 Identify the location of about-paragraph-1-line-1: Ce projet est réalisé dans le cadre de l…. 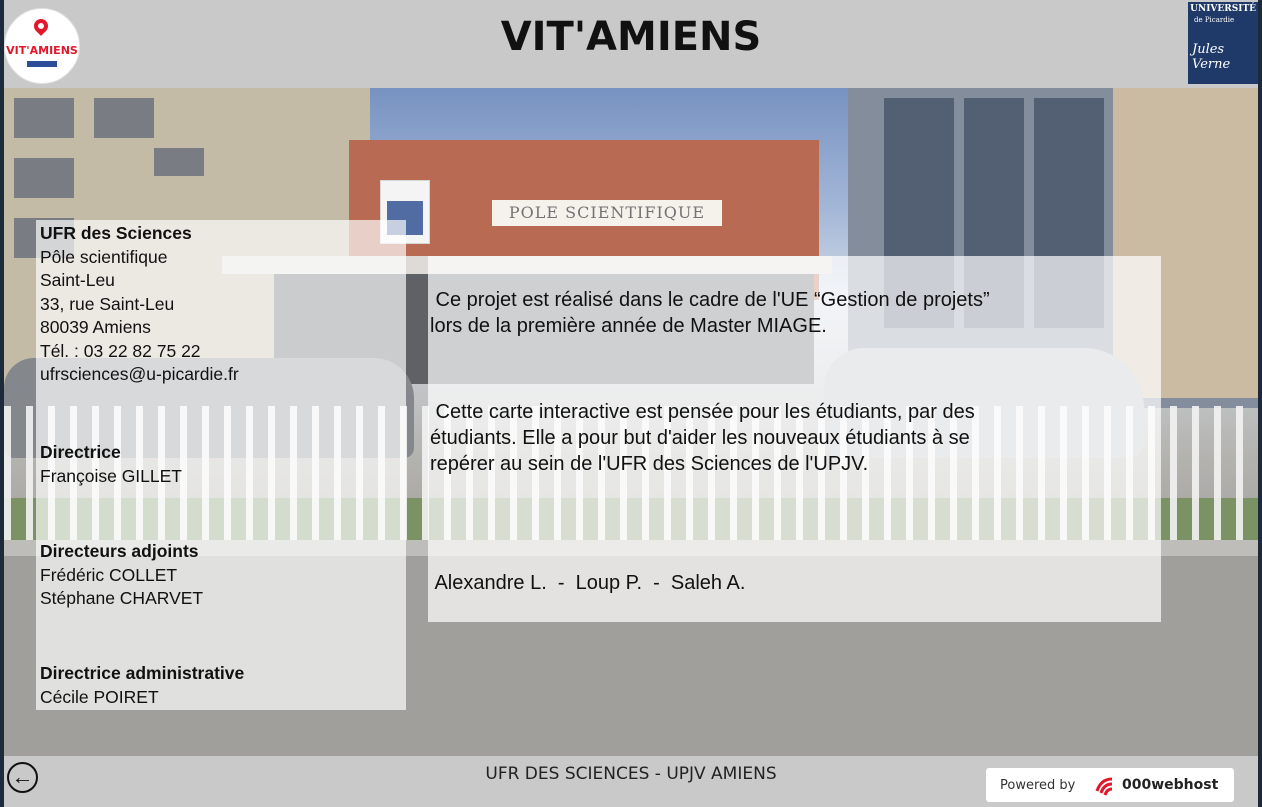
(710, 300).